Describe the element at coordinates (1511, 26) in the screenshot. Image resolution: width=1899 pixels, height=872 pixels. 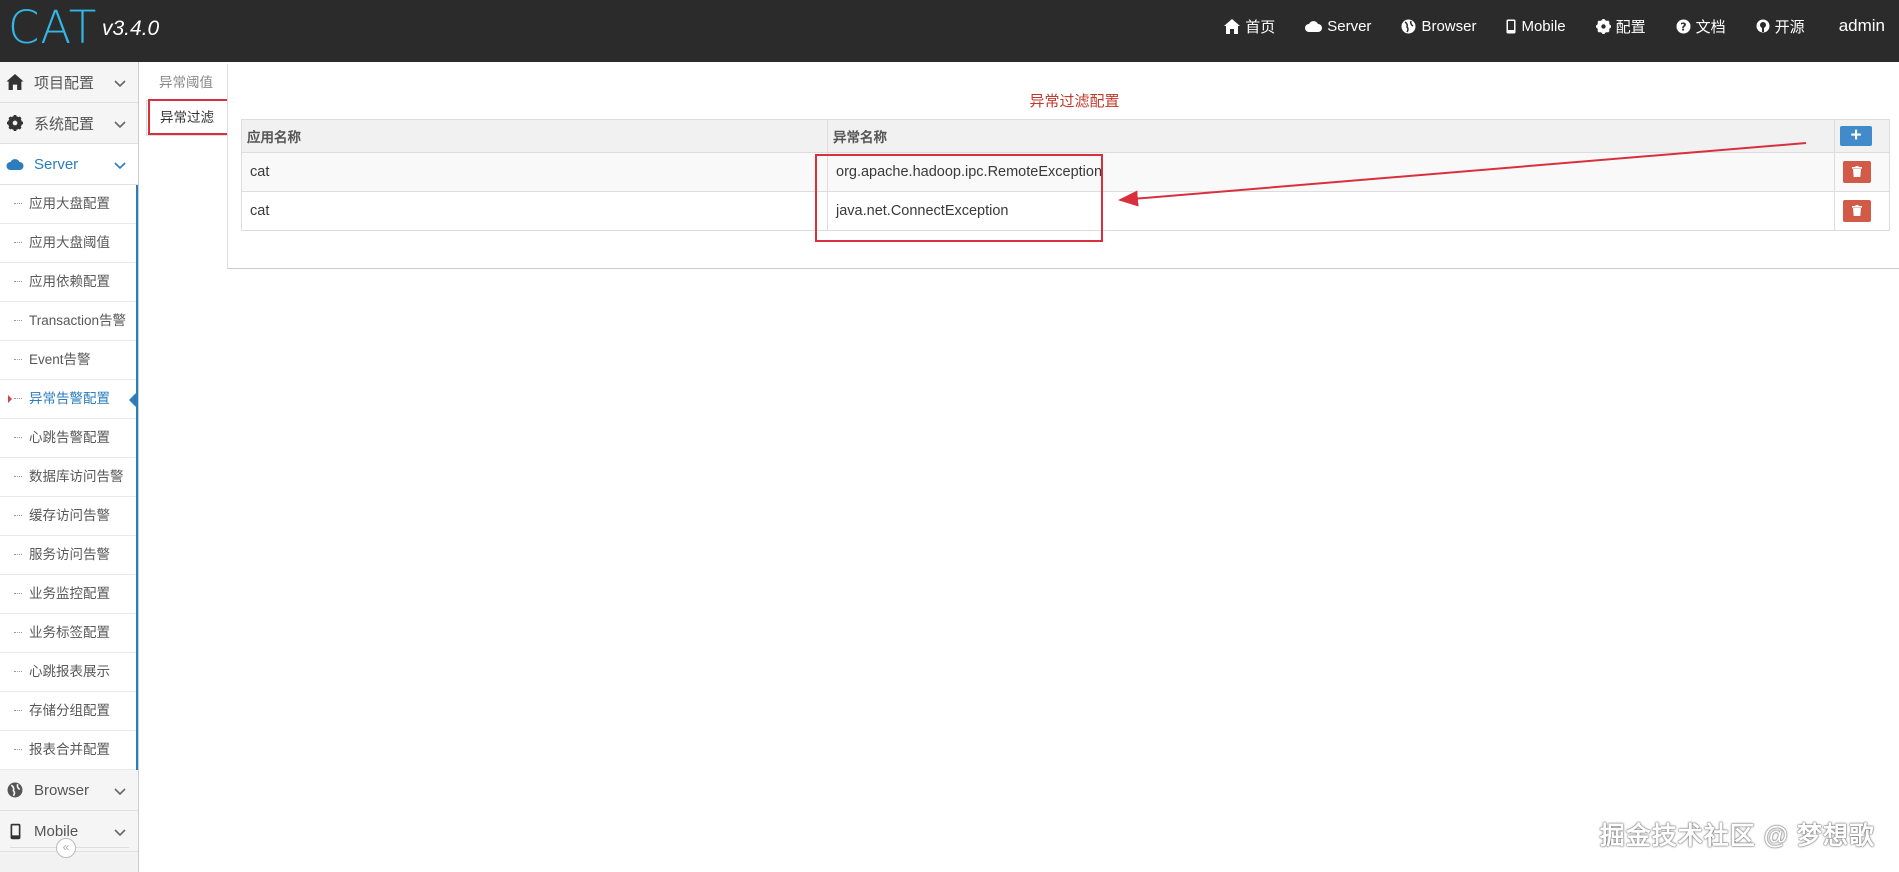
I see `mobile-icon` at that location.